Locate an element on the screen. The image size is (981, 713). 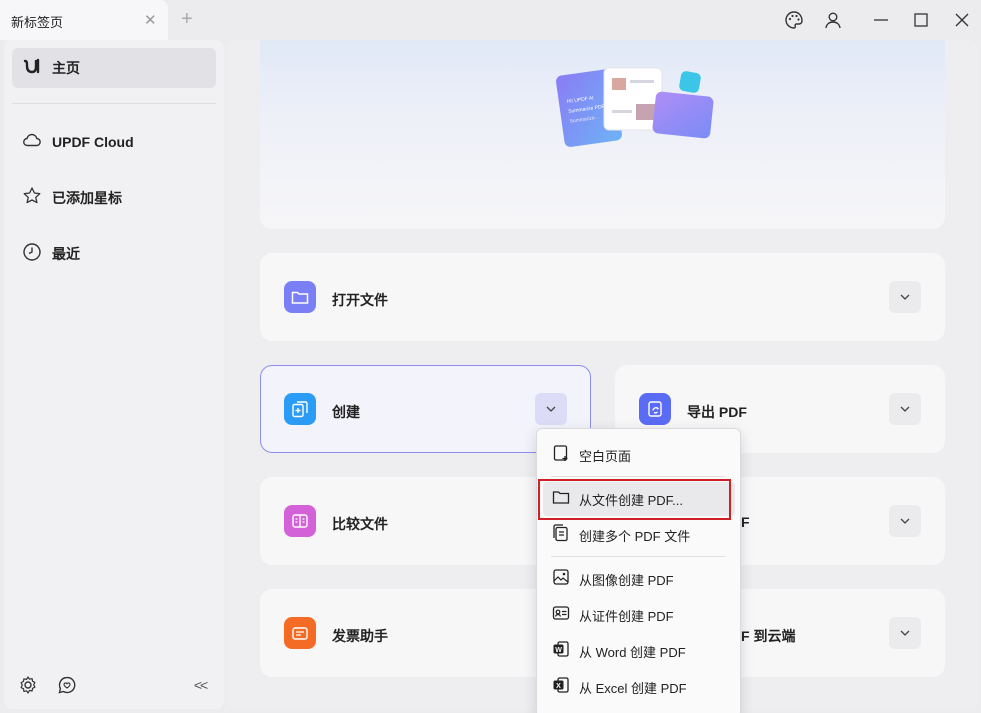
menu-item-label: 从 Excel 创建 PDF is located at coordinates (633, 688).